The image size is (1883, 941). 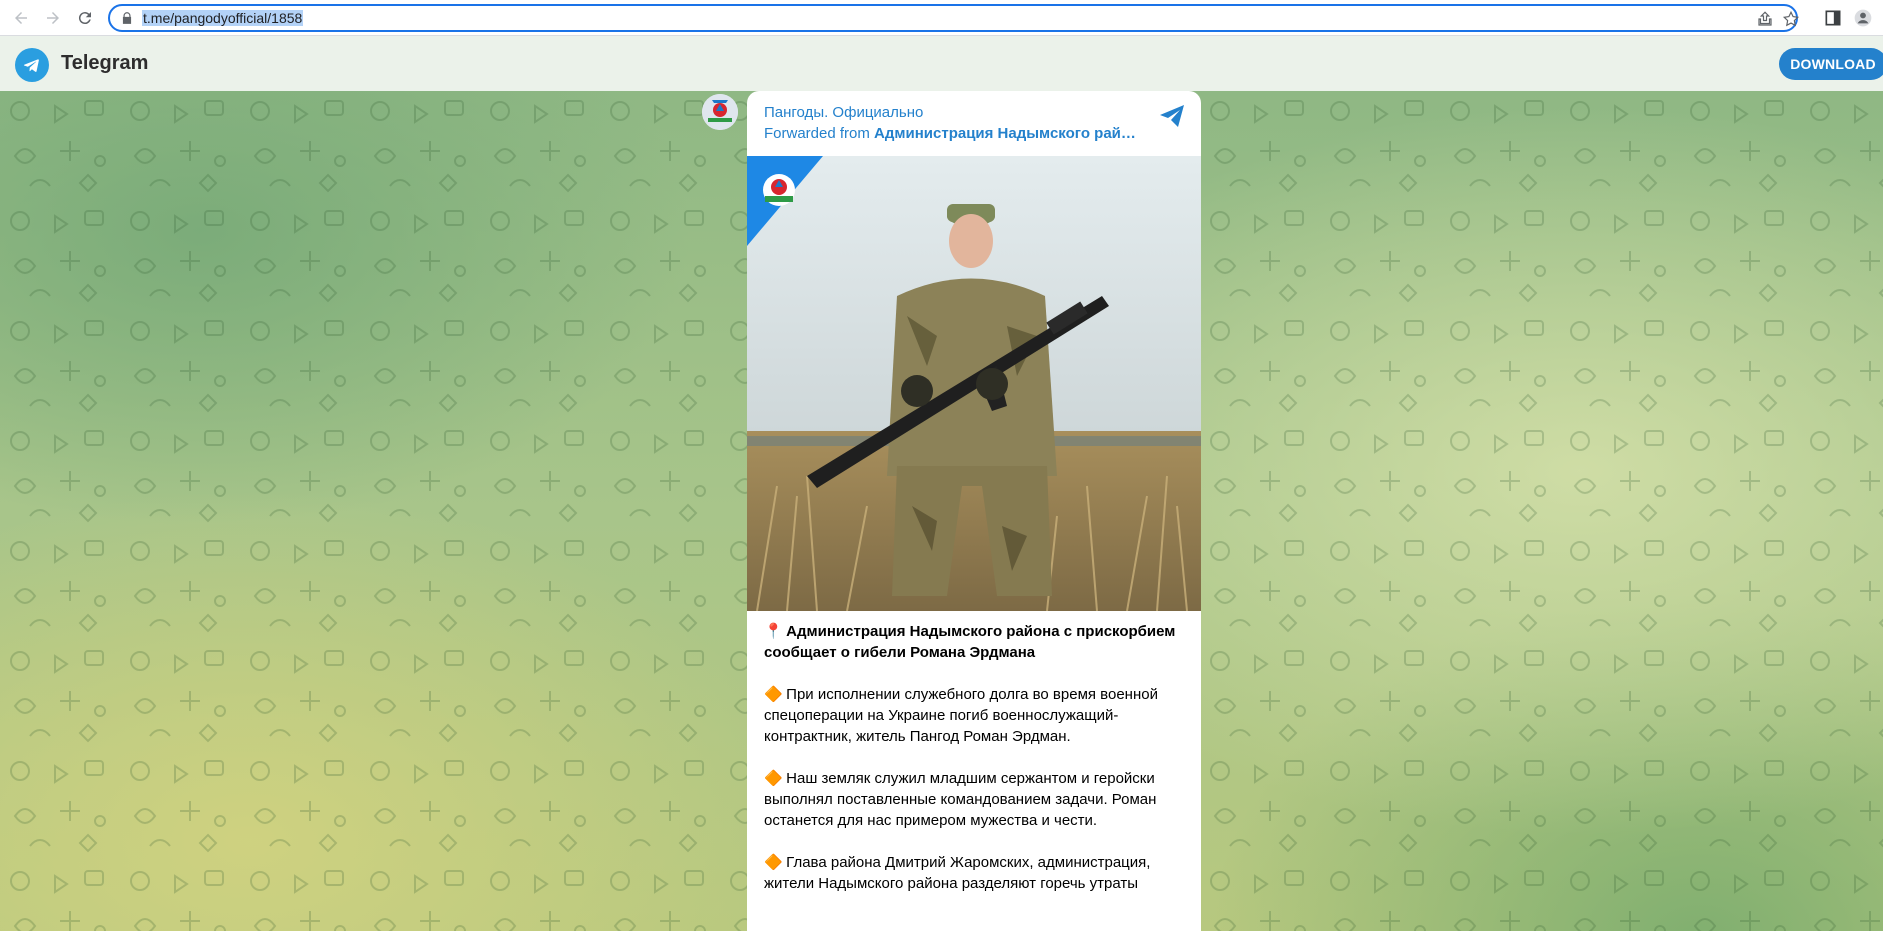 What do you see at coordinates (21, 18) in the screenshot?
I see `back-arrow-icon` at bounding box center [21, 18].